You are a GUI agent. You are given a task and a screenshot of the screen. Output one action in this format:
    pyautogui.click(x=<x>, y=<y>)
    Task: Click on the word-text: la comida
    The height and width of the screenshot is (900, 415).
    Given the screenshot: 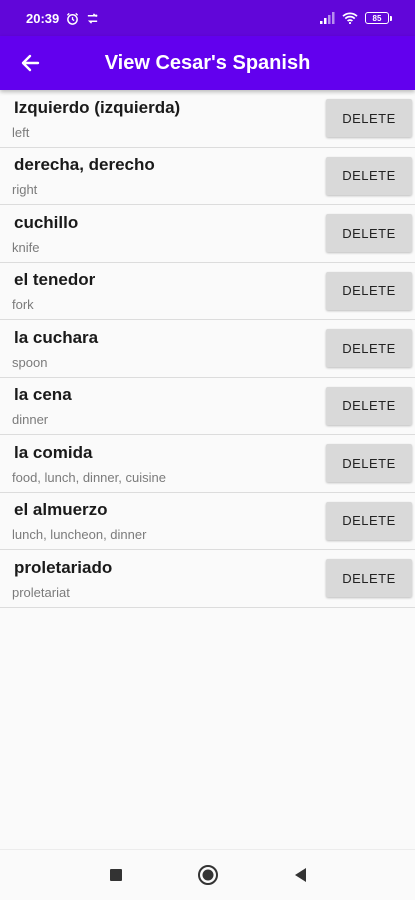 What is the action you would take?
    pyautogui.click(x=53, y=452)
    